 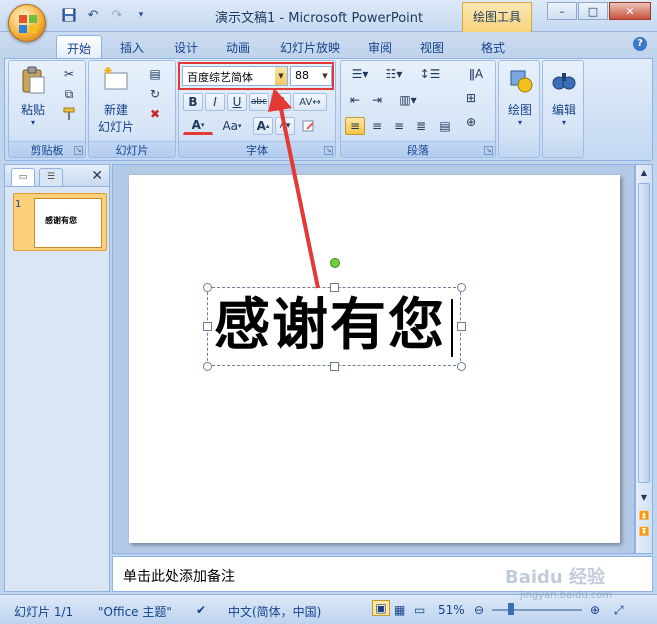 What do you see at coordinates (488, 150) in the screenshot?
I see `paragraph-dialog-launcher: ↘` at bounding box center [488, 150].